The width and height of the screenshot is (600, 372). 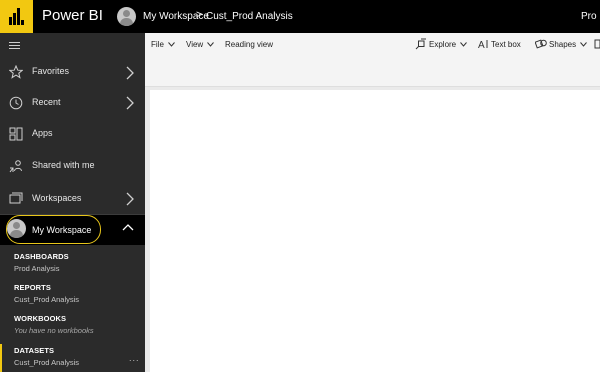 I want to click on explore-menu: Explore, so click(x=448, y=44).